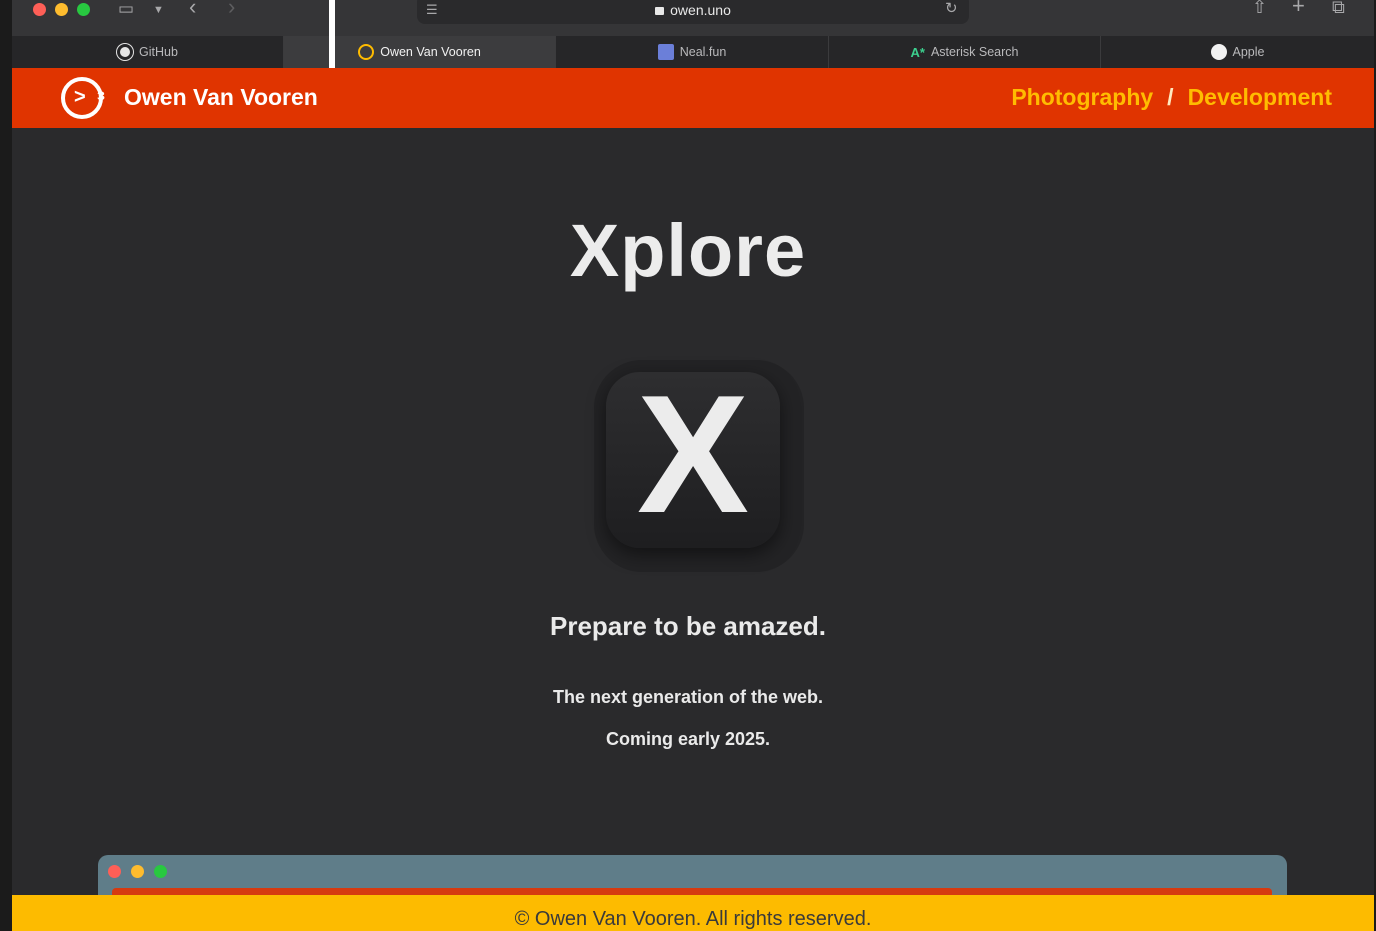 The image size is (1376, 931). I want to click on address-bar: ☰ owen.uno ↻, so click(693, 12).